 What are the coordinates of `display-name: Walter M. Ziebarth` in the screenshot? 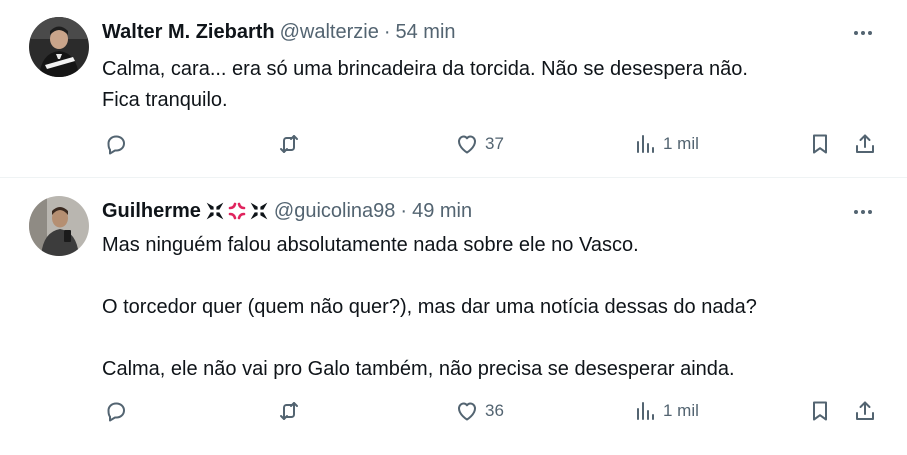 It's located at (188, 32).